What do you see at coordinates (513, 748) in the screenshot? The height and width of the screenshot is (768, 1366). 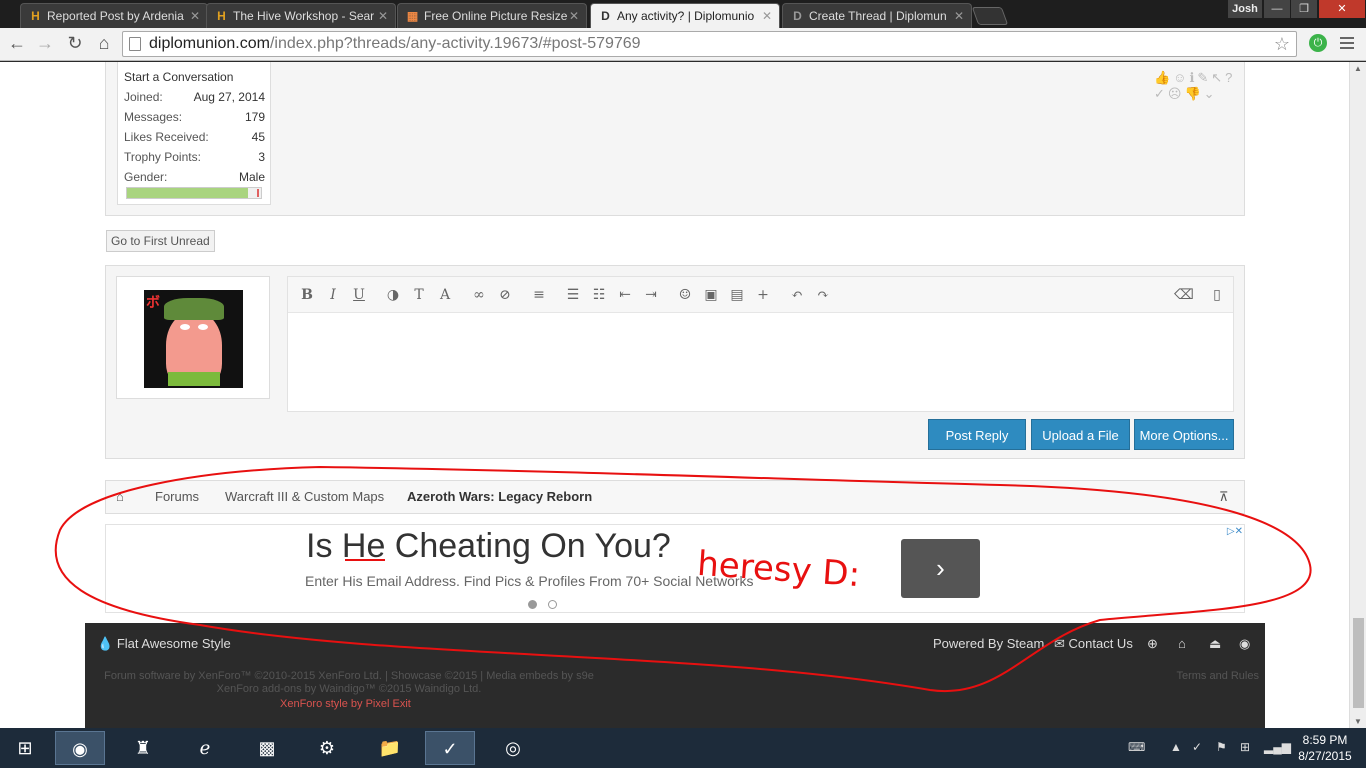 I see `spotify-icon: ◎` at bounding box center [513, 748].